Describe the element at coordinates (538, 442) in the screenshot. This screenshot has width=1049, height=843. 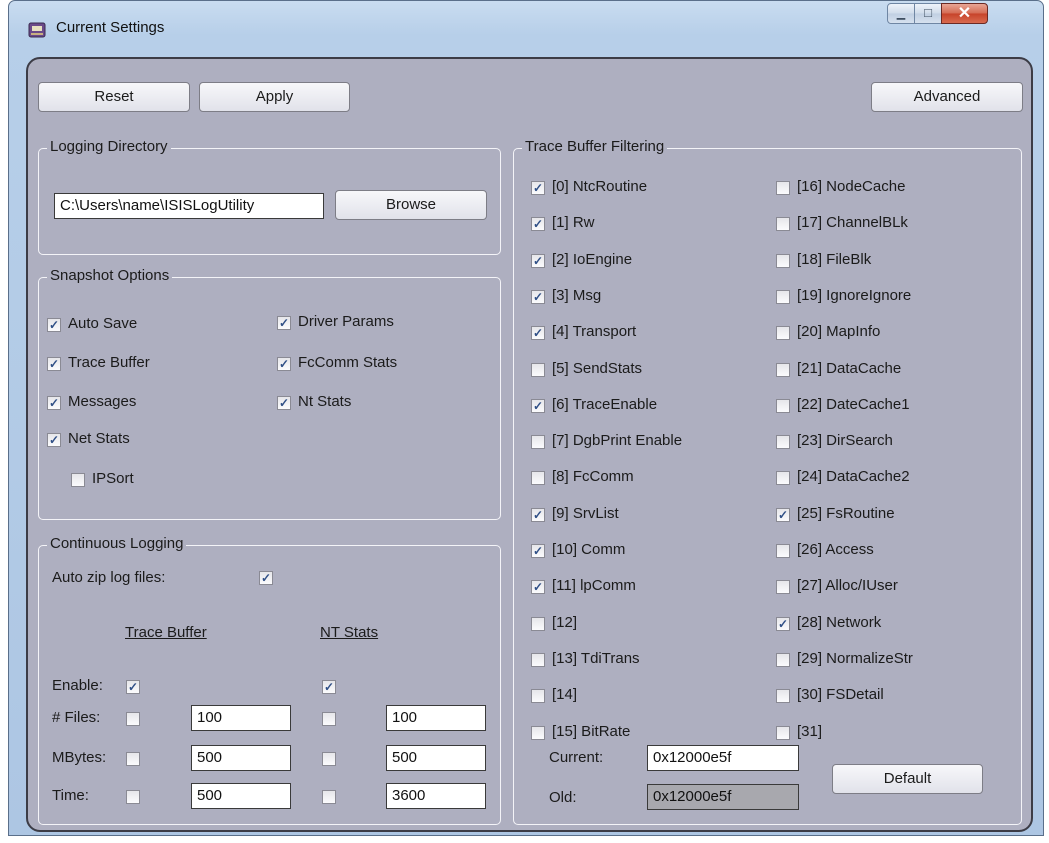
I see `trace-filter-7-dgbprint-enable-checkbox` at that location.